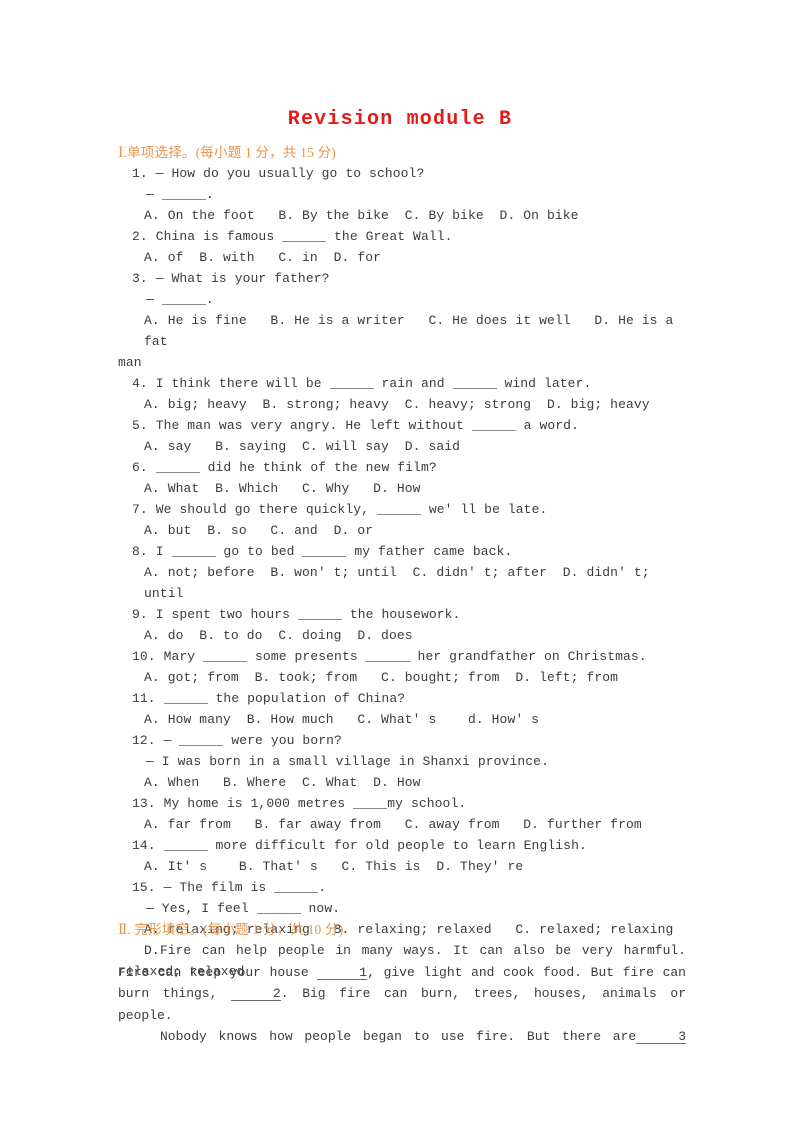  What do you see at coordinates (403, 446) in the screenshot?
I see `question-5-options: A. say B. saying C. will say D. said` at bounding box center [403, 446].